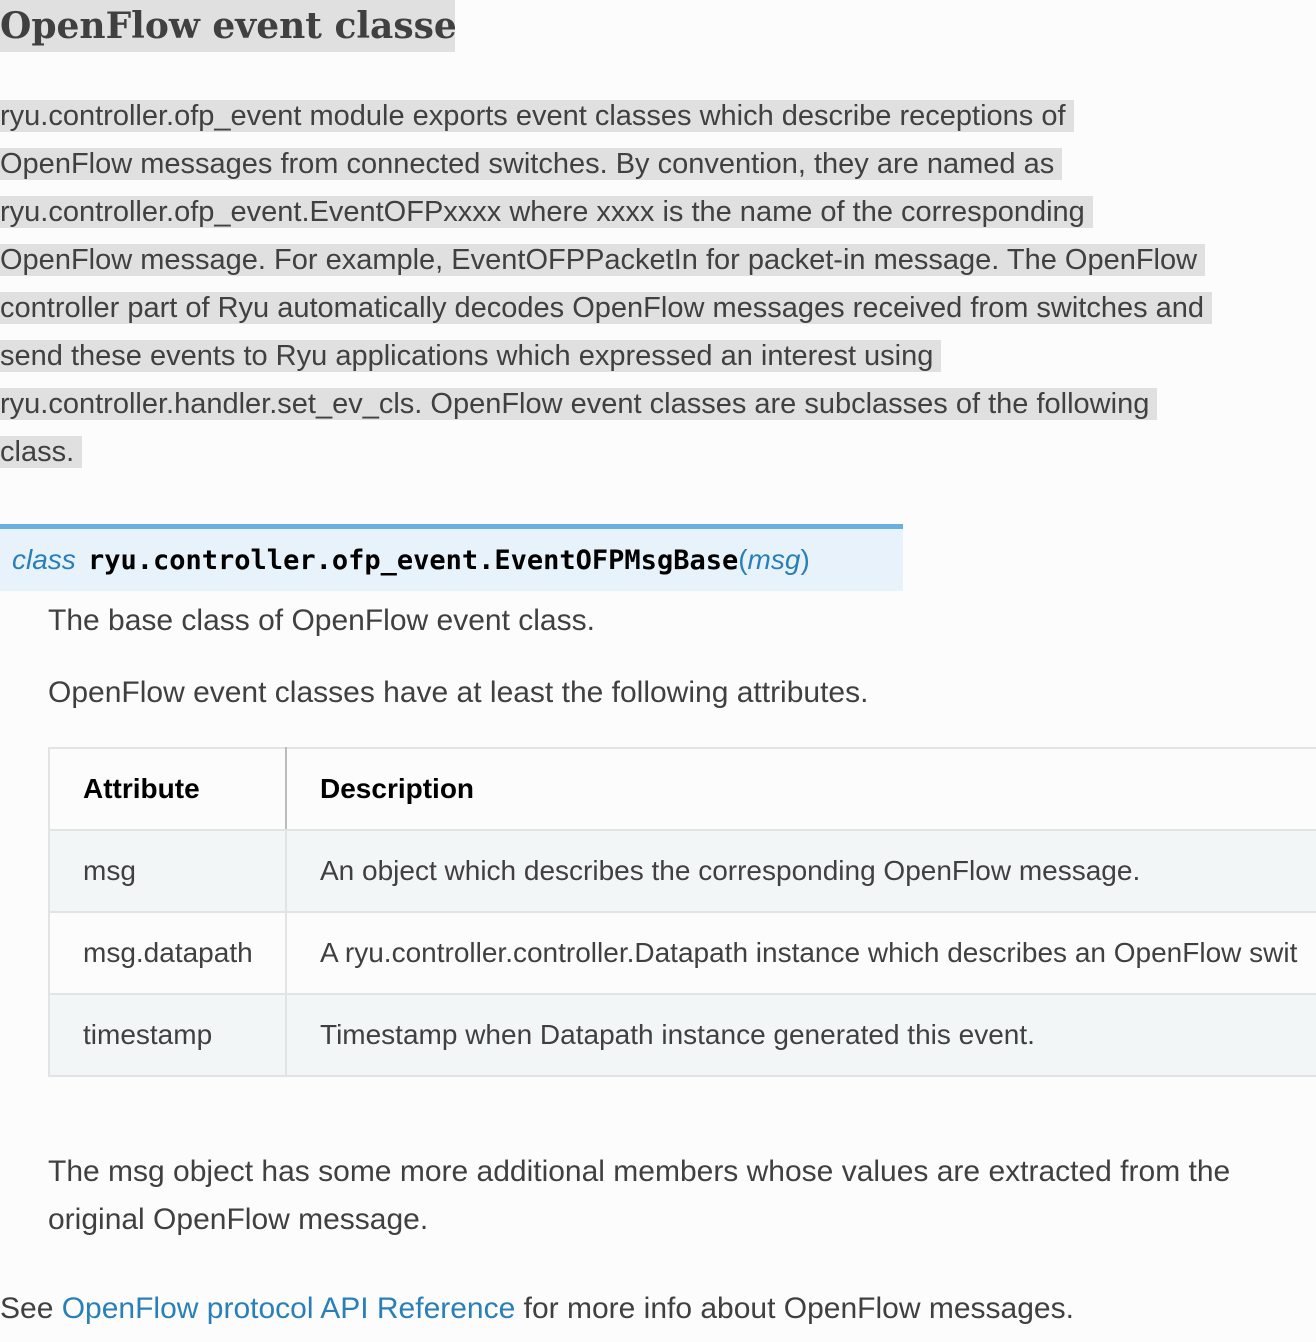  I want to click on attribute-cell: msg.datapath, so click(167, 953).